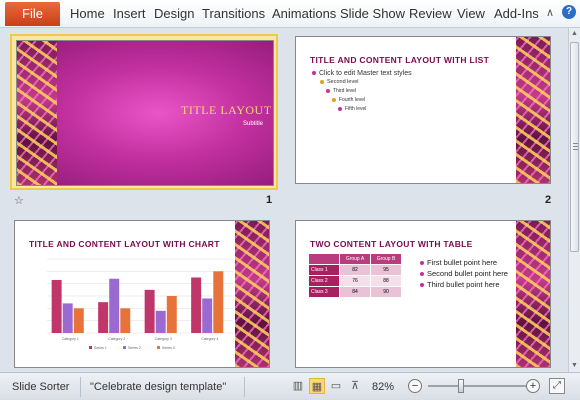 This screenshot has height=400, width=580. I want to click on legend-label: Series 1, so click(100, 348).